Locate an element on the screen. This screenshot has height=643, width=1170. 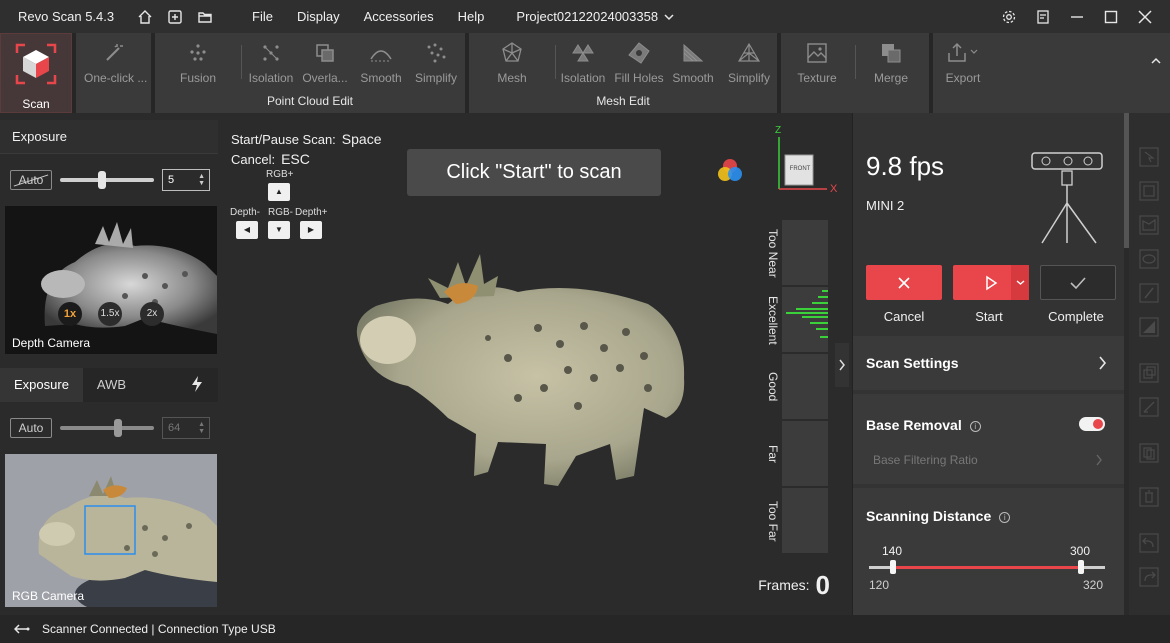
lasso-select-icon is located at coordinates (1149, 225).